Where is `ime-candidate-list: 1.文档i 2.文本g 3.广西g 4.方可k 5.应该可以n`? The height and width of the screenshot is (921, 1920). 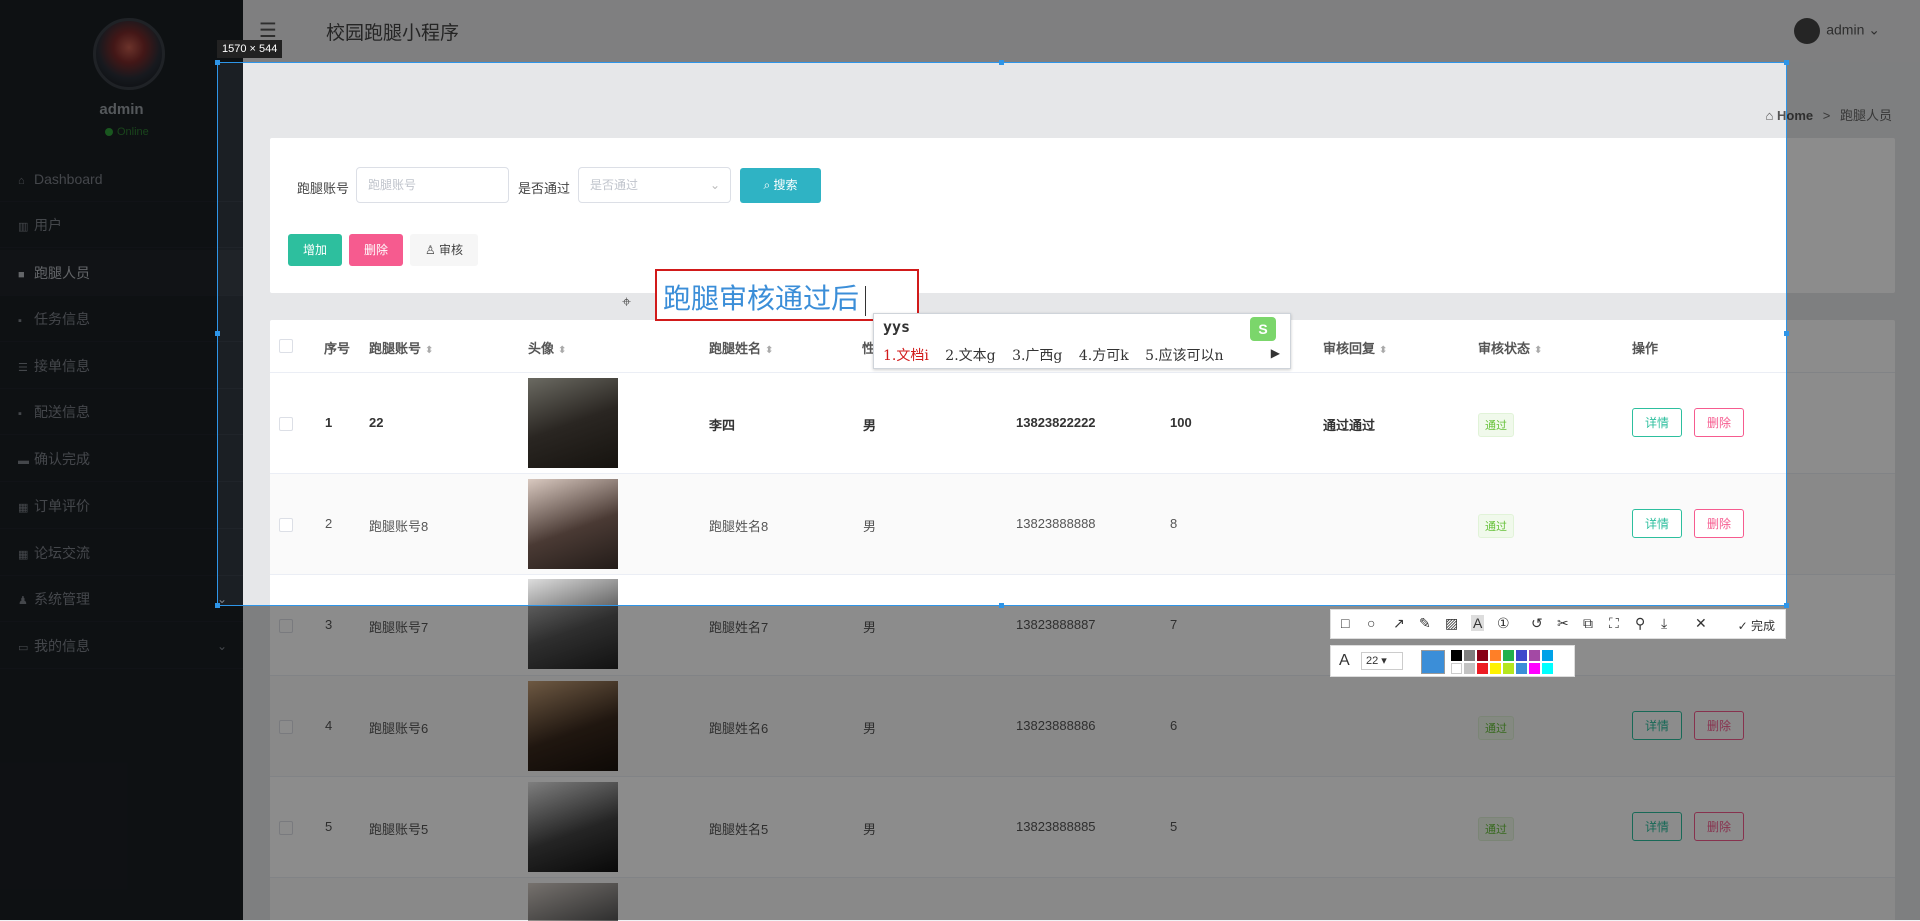 ime-candidate-list: 1.文档i 2.文本g 3.广西g 4.方可k 5.应该可以n is located at coordinates (1059, 355).